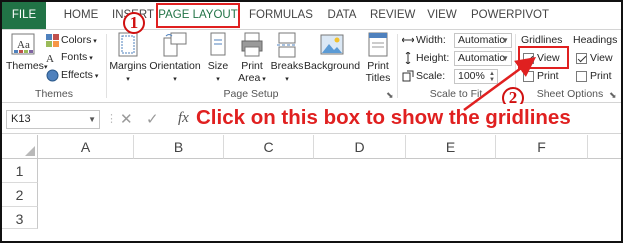 This screenshot has width=623, height=243. What do you see at coordinates (54, 94) in the screenshot?
I see `themes-group-label: Themes` at bounding box center [54, 94].